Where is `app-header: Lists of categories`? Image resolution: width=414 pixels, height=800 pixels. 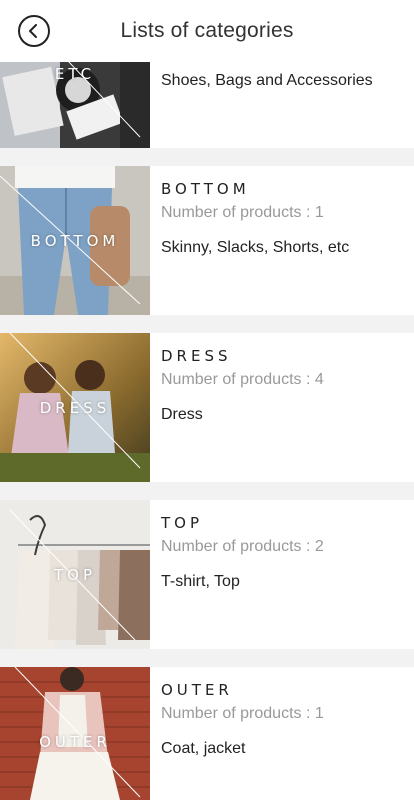
app-header: Lists of categories is located at coordinates (207, 31).